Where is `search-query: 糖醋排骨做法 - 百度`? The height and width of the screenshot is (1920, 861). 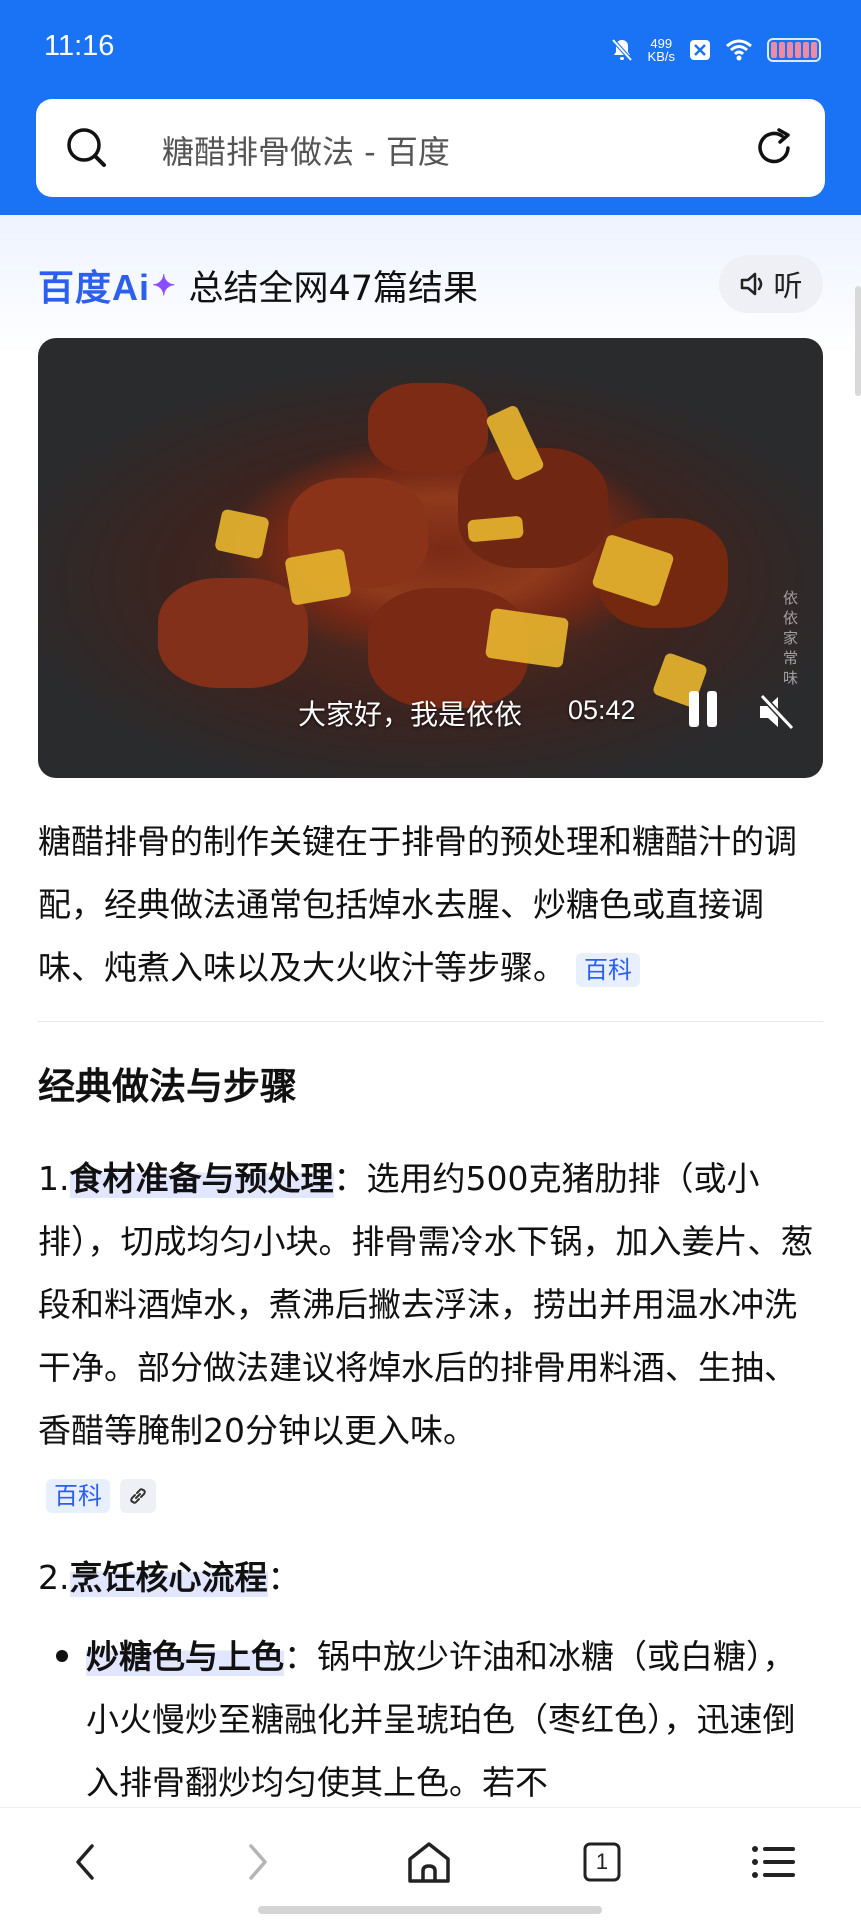 search-query: 糖醋排骨做法 - 百度 is located at coordinates (306, 150).